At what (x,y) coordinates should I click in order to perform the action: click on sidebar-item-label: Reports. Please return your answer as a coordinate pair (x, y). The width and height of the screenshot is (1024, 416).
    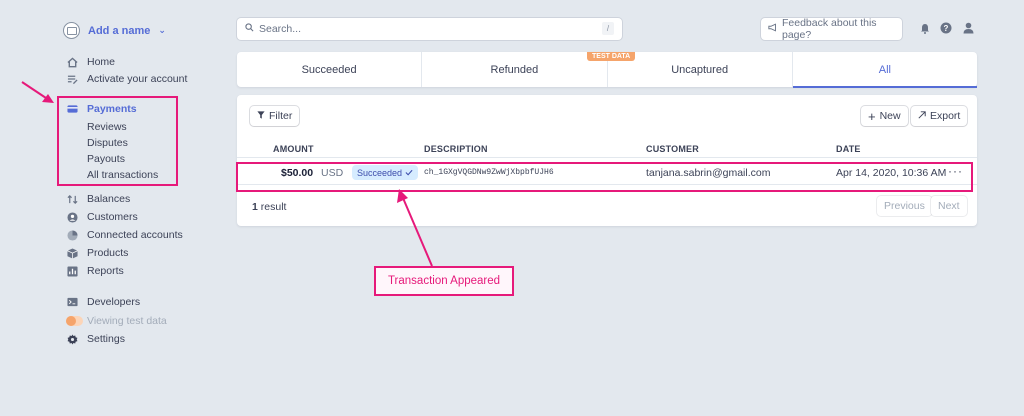
    Looking at the image, I should click on (105, 271).